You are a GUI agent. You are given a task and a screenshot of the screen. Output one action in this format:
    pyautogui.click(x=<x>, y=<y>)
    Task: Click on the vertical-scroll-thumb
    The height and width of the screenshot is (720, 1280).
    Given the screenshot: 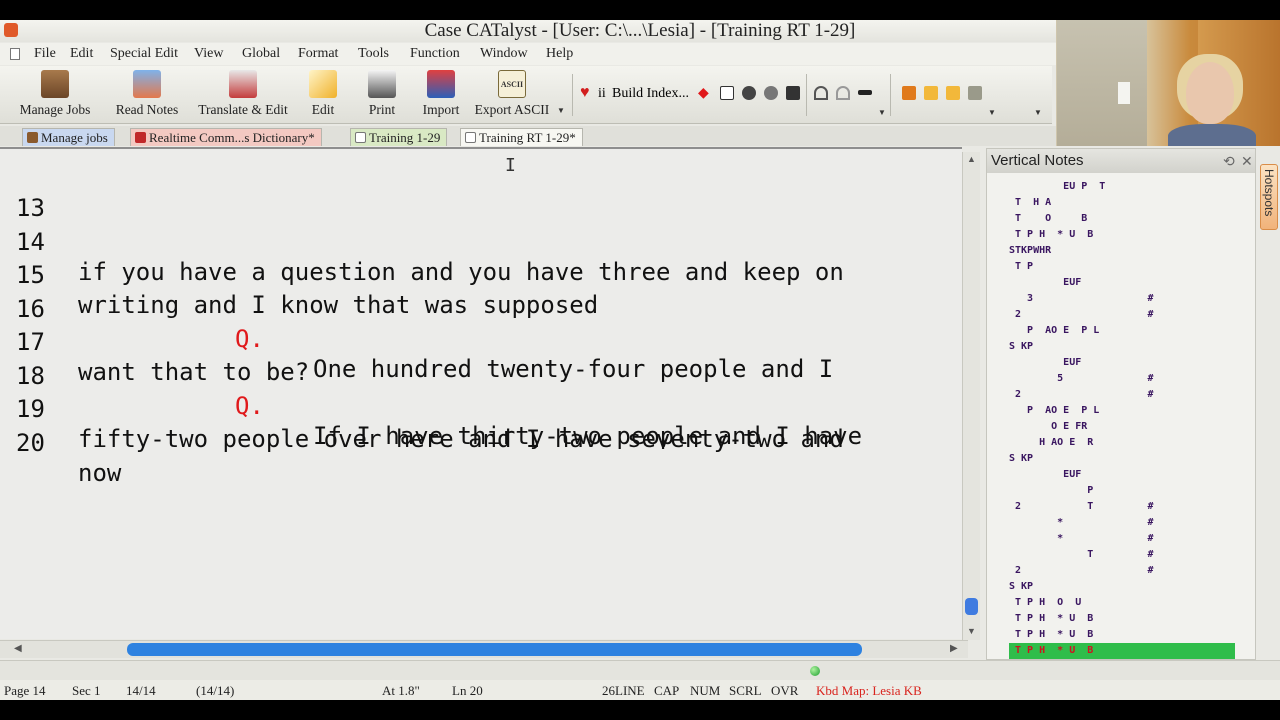 What is the action you would take?
    pyautogui.click(x=971, y=606)
    